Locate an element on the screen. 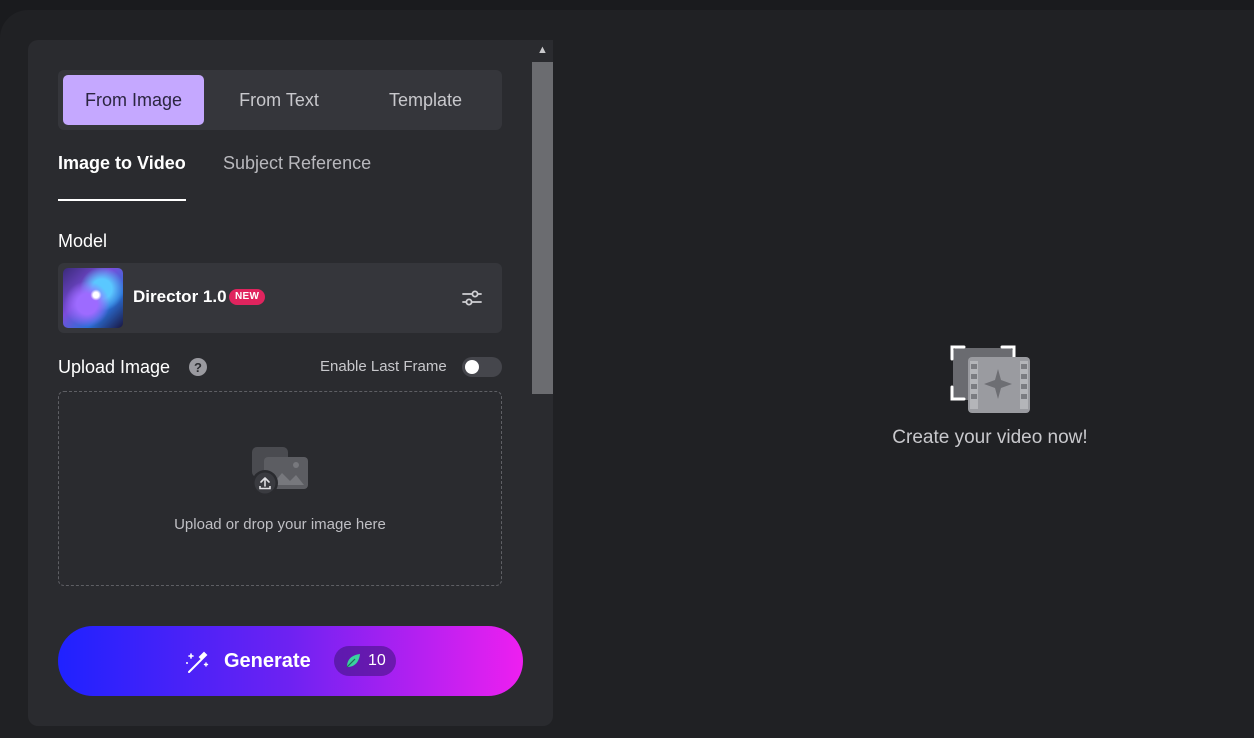  model-section-label: Model is located at coordinates (83, 241).